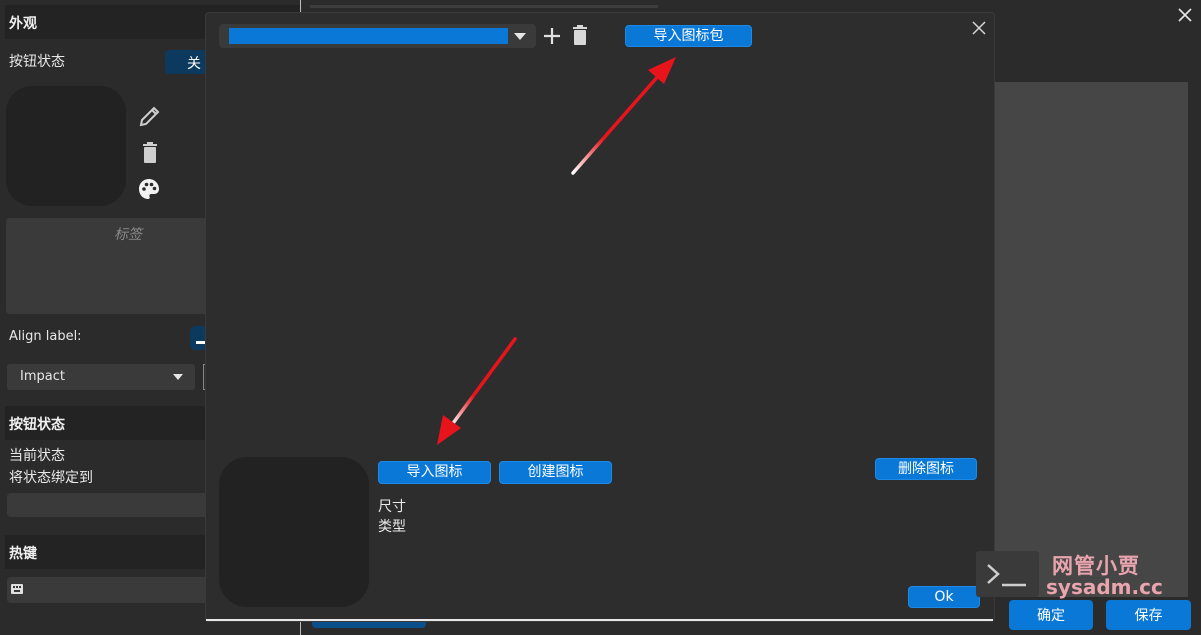 This screenshot has height=635, width=1201. What do you see at coordinates (484, 6) in the screenshot?
I see `main-area-topbar` at bounding box center [484, 6].